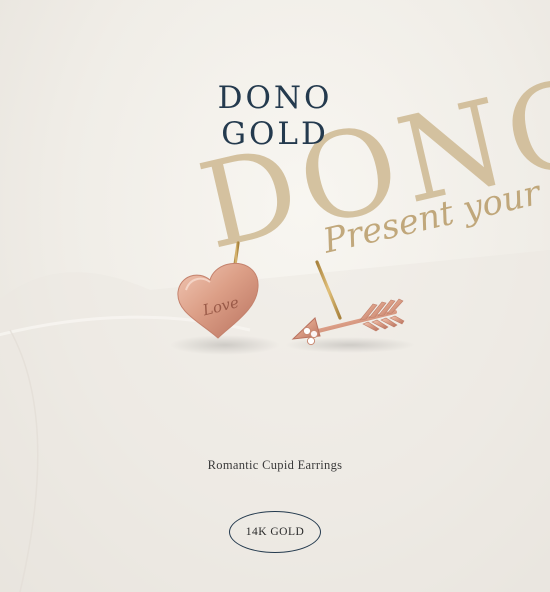 This screenshot has height=592, width=550. Describe the element at coordinates (275, 465) in the screenshot. I see `product-name: Romantic Cupid Earrings` at that location.